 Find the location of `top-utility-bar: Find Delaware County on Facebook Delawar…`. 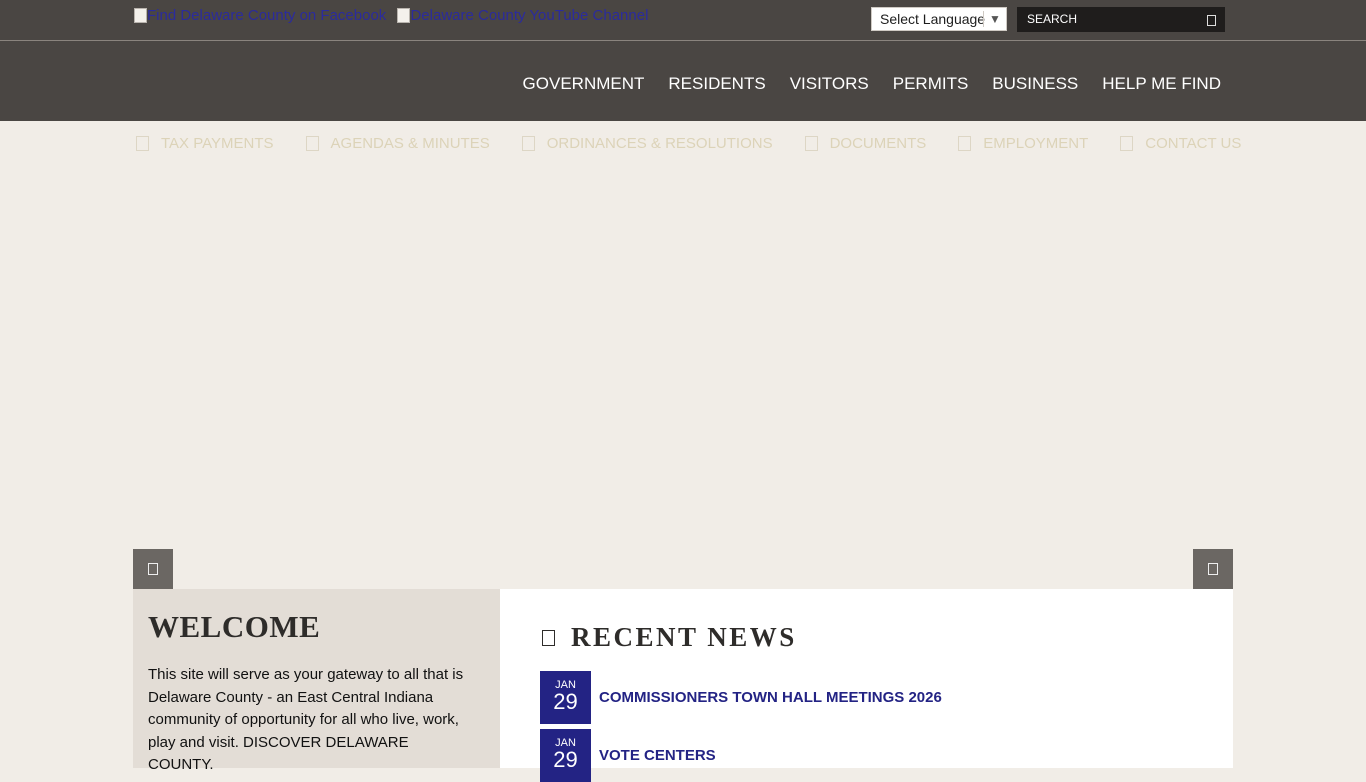

top-utility-bar: Find Delaware County on Facebook Delawar… is located at coordinates (683, 20).